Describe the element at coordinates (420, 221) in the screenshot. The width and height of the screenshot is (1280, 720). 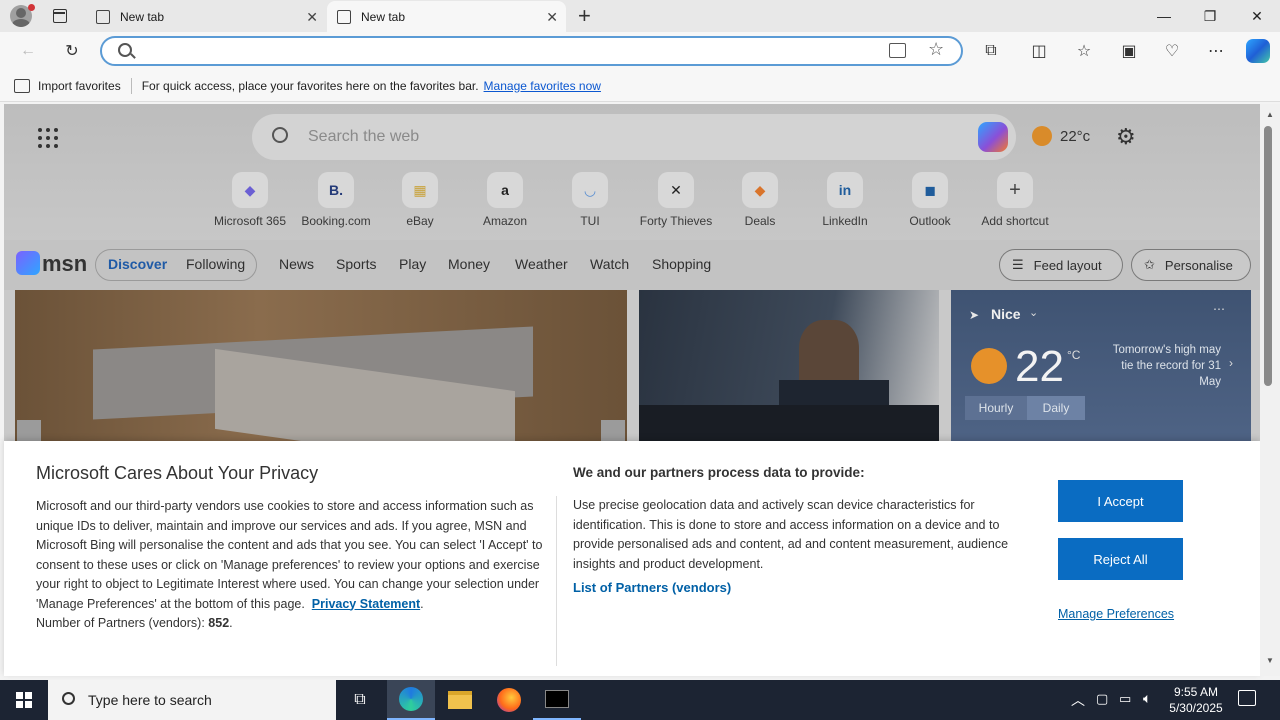
I see `shortcut-label: eBay` at that location.